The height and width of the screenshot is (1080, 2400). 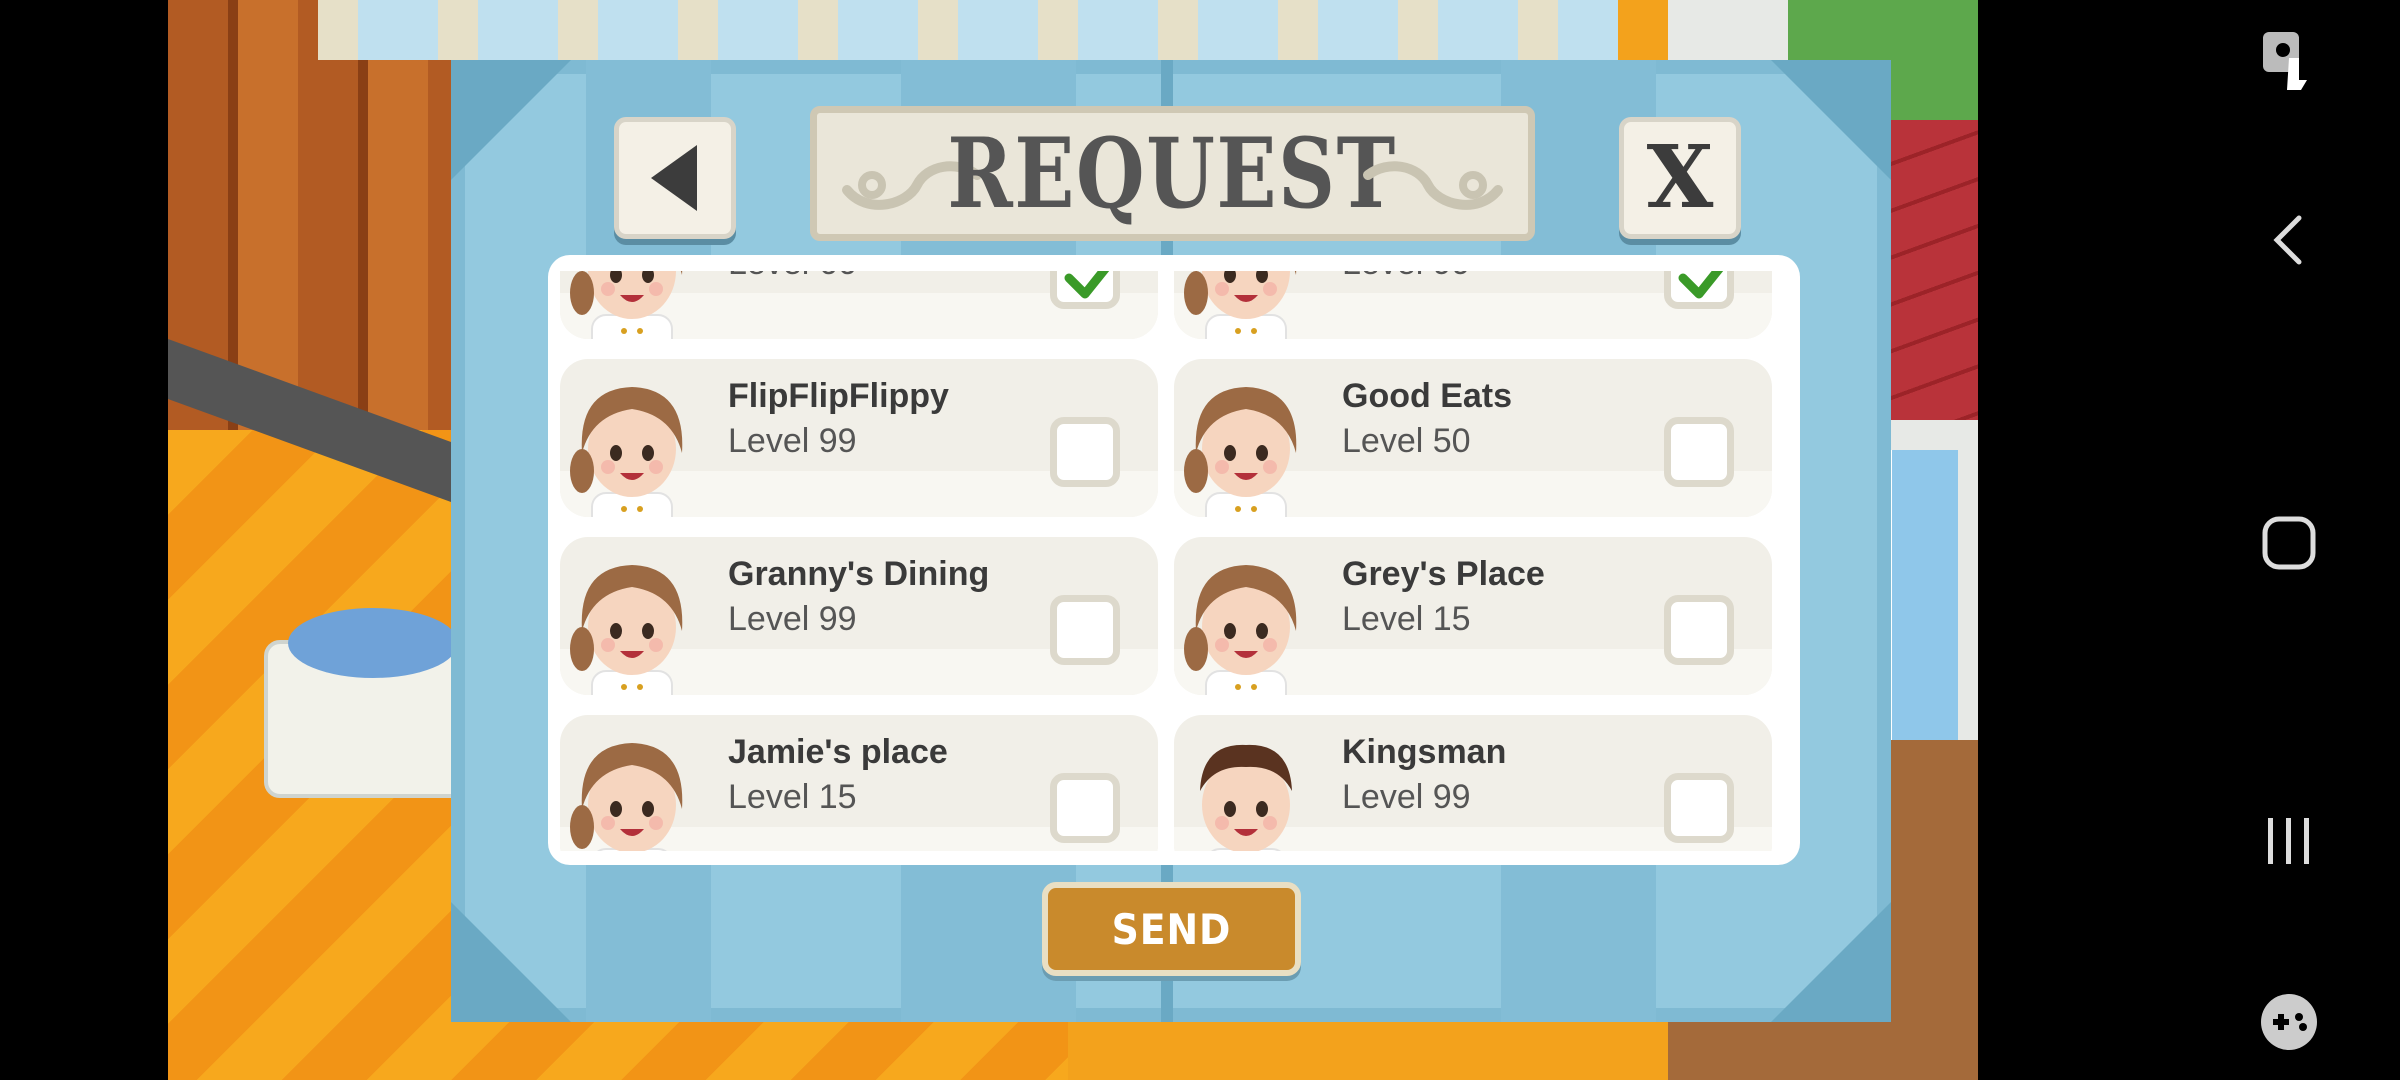 What do you see at coordinates (792, 277) in the screenshot?
I see `friend-level: Level 66` at bounding box center [792, 277].